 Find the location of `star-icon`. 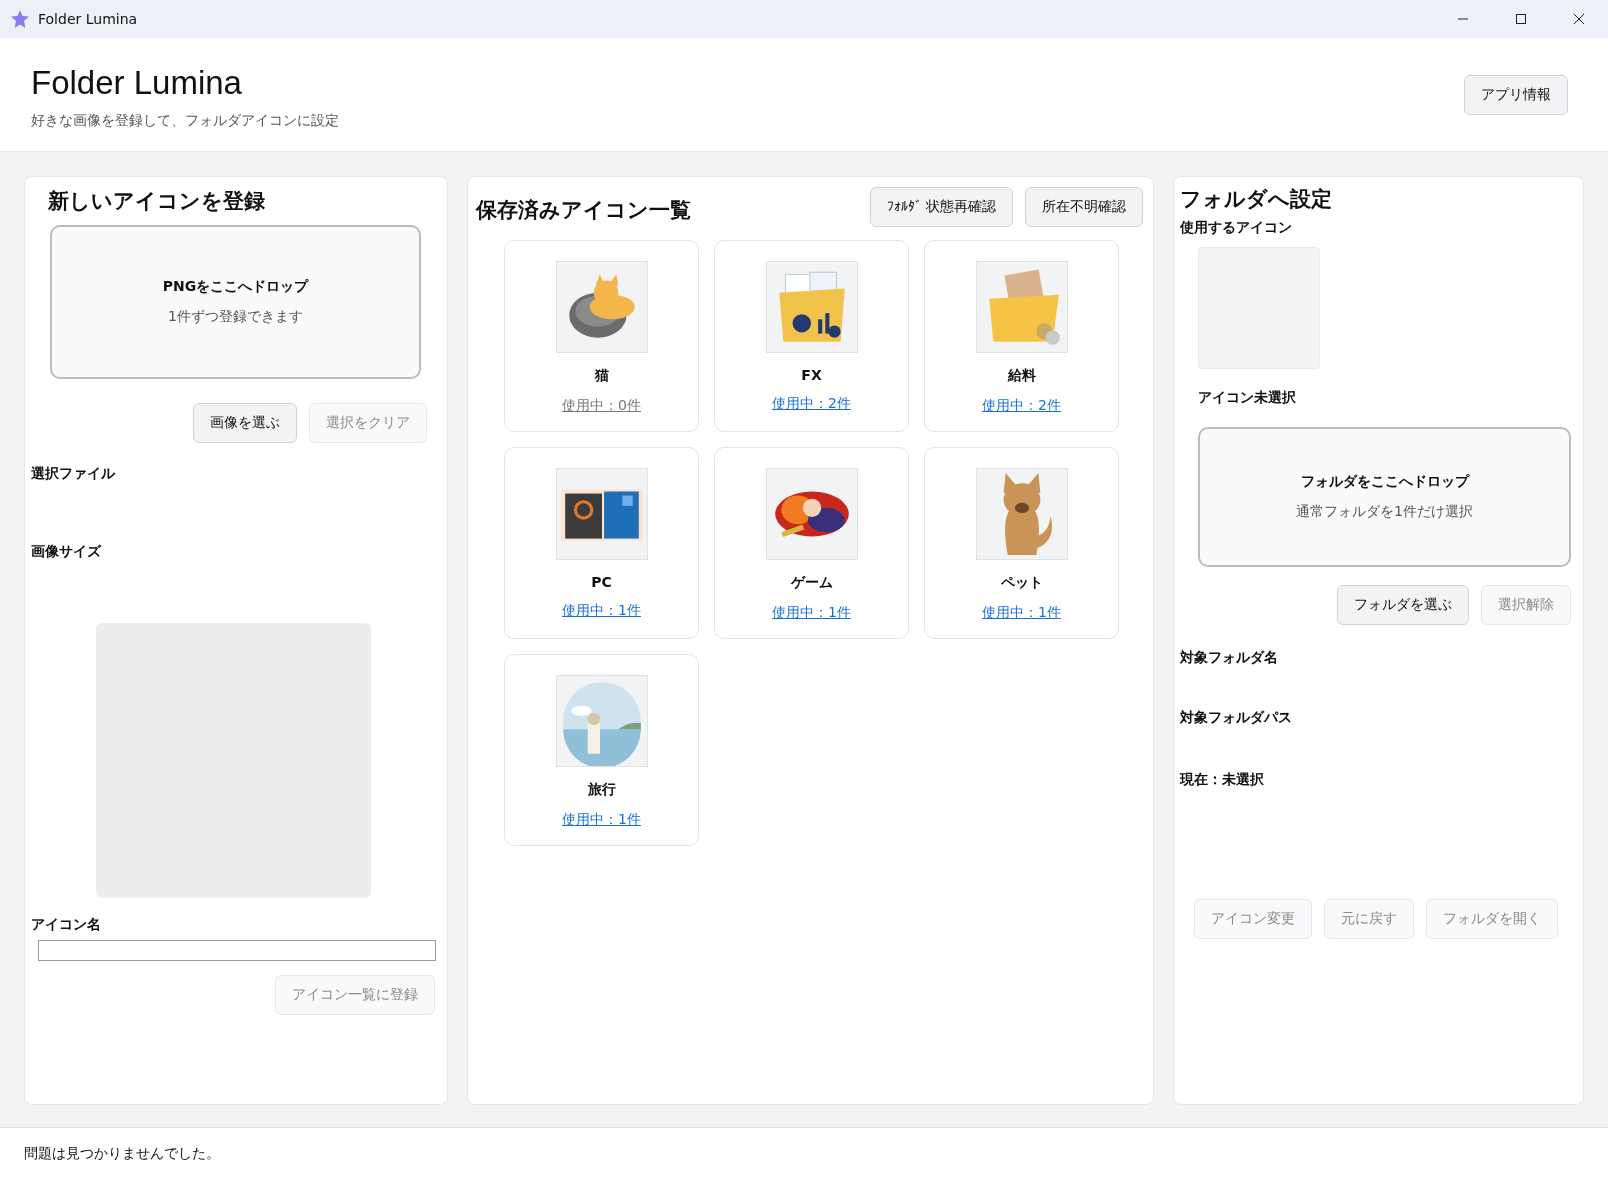

star-icon is located at coordinates (20, 19).